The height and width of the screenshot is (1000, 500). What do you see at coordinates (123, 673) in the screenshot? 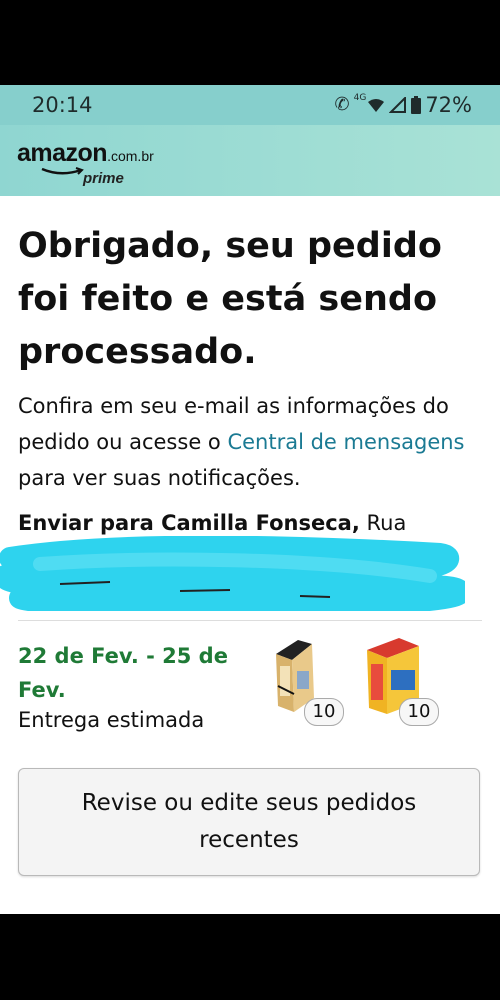
I see `delivery-date-range: 22 de Fev. - 25 de Fev.` at bounding box center [123, 673].